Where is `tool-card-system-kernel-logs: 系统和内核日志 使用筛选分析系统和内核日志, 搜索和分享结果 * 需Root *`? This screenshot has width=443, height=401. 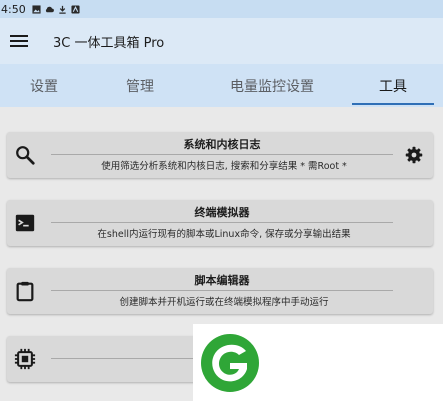 tool-card-system-kernel-logs: 系统和内核日志 使用筛选分析系统和内核日志, 搜索和分享结果 * 需Root * is located at coordinates (220, 155).